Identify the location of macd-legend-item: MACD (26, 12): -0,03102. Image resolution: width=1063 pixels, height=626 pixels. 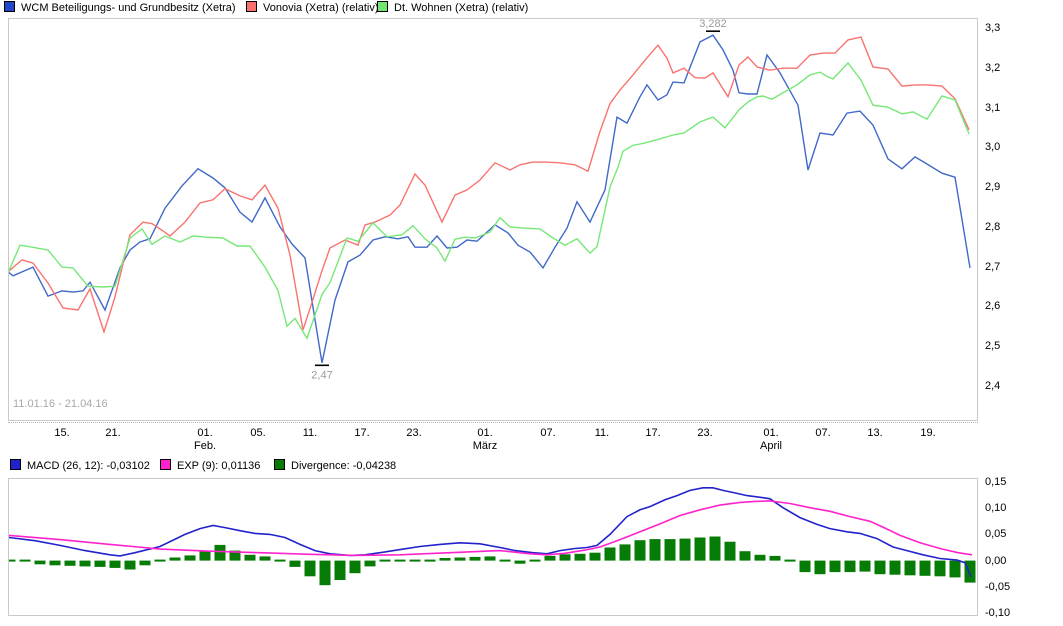
(80, 465).